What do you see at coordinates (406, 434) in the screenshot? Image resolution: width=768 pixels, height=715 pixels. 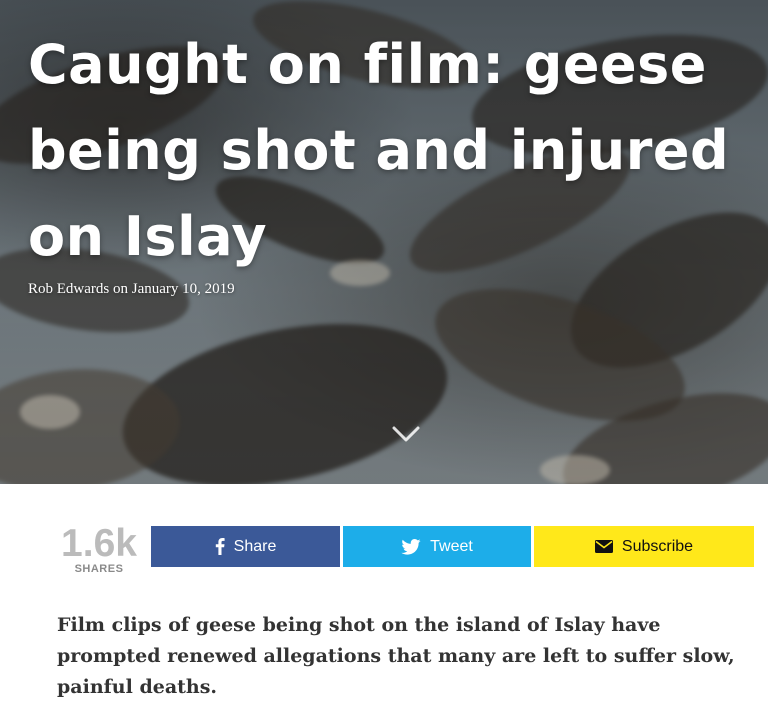 I see `chevron-down-icon` at bounding box center [406, 434].